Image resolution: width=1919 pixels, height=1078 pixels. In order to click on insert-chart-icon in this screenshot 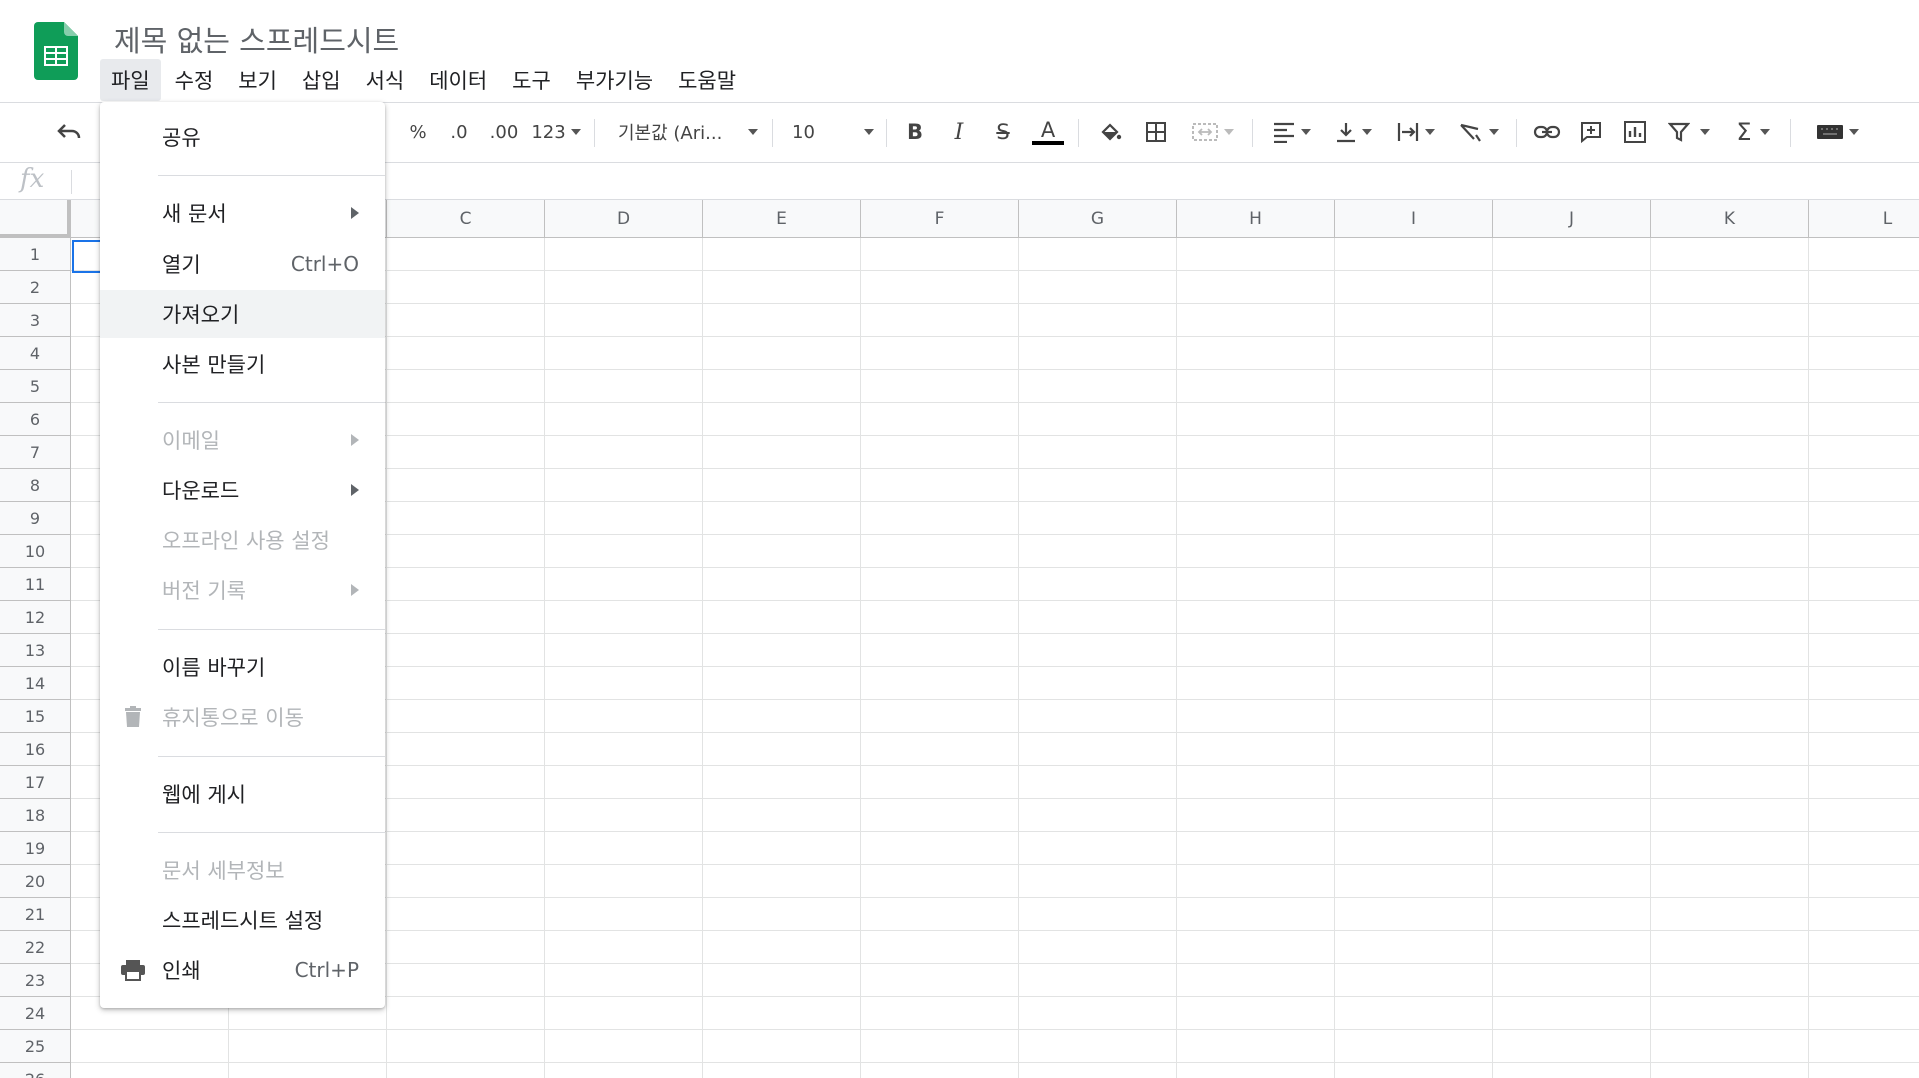, I will do `click(1635, 132)`.